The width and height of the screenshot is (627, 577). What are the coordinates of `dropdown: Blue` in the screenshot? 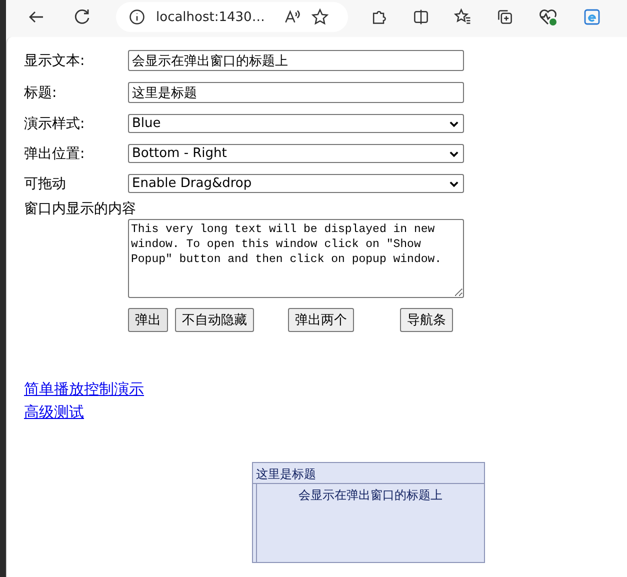 It's located at (296, 123).